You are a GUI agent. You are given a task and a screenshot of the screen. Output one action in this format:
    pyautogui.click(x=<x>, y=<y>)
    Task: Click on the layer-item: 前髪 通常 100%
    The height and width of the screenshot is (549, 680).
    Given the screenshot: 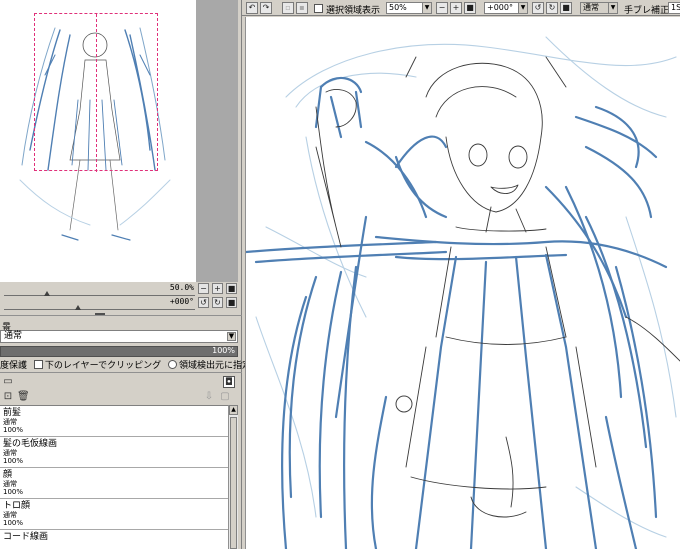 What is the action you would take?
    pyautogui.click(x=114, y=421)
    